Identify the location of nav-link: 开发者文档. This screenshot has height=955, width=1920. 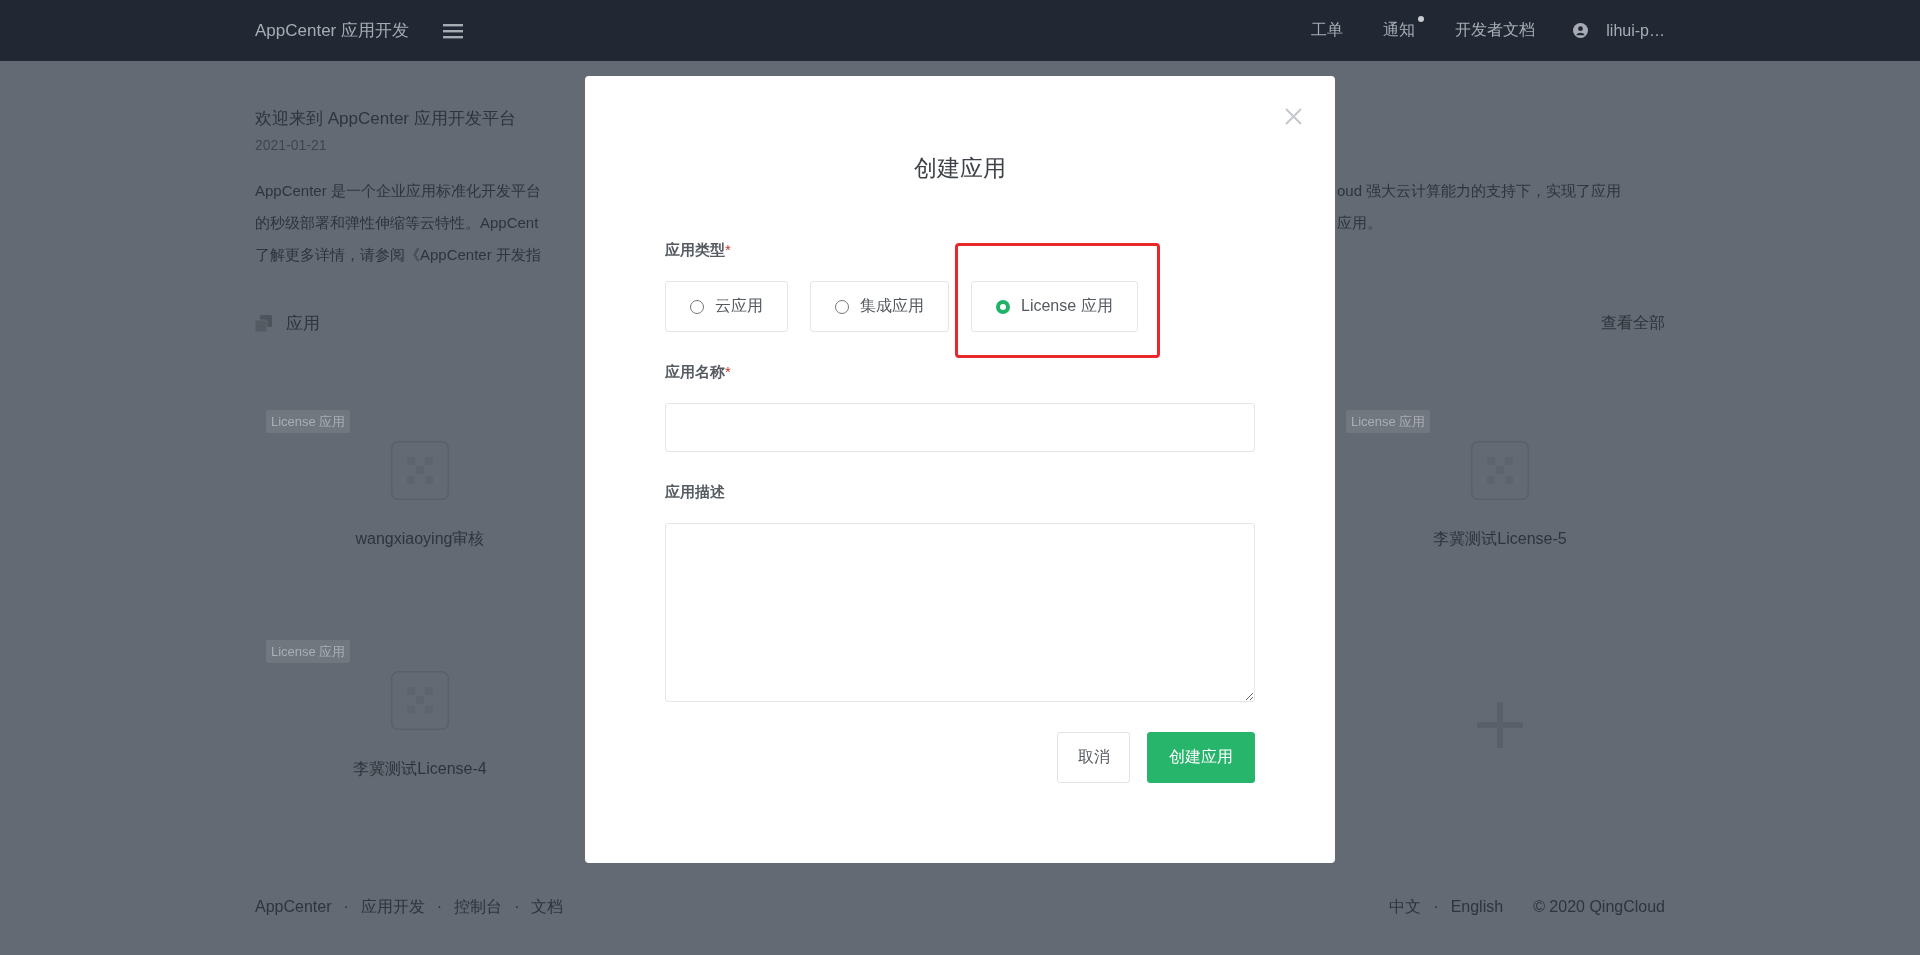
(1495, 30).